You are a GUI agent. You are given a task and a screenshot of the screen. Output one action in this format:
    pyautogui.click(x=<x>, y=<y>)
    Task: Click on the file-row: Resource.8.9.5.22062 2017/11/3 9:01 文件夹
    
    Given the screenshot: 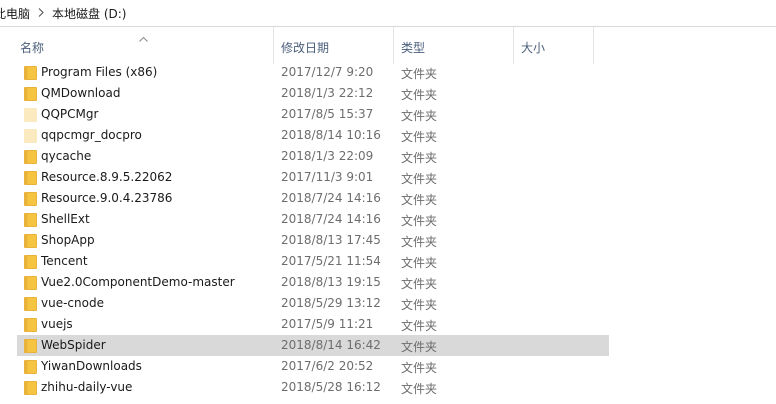 What is the action you would take?
    pyautogui.click(x=313, y=177)
    